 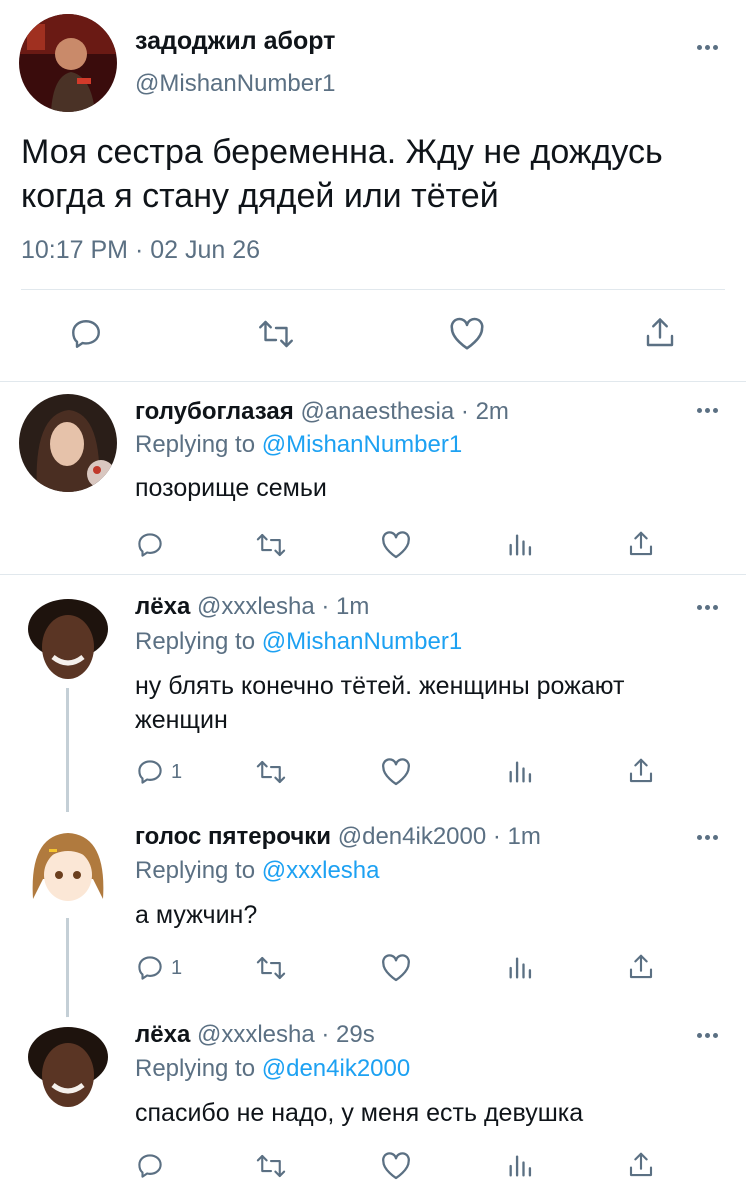 What do you see at coordinates (321, 870) in the screenshot?
I see `replying-to-link: @xxxlesha` at bounding box center [321, 870].